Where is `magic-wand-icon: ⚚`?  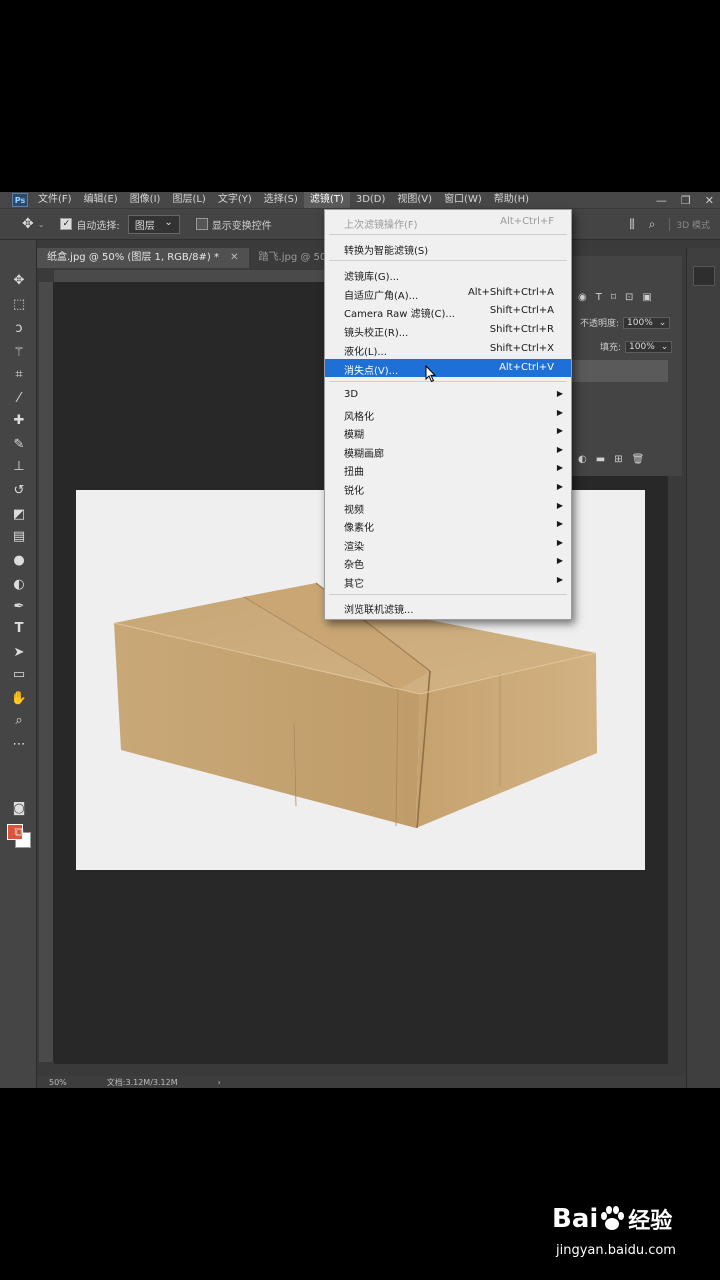
magic-wand-icon: ⚚ is located at coordinates (19, 353).